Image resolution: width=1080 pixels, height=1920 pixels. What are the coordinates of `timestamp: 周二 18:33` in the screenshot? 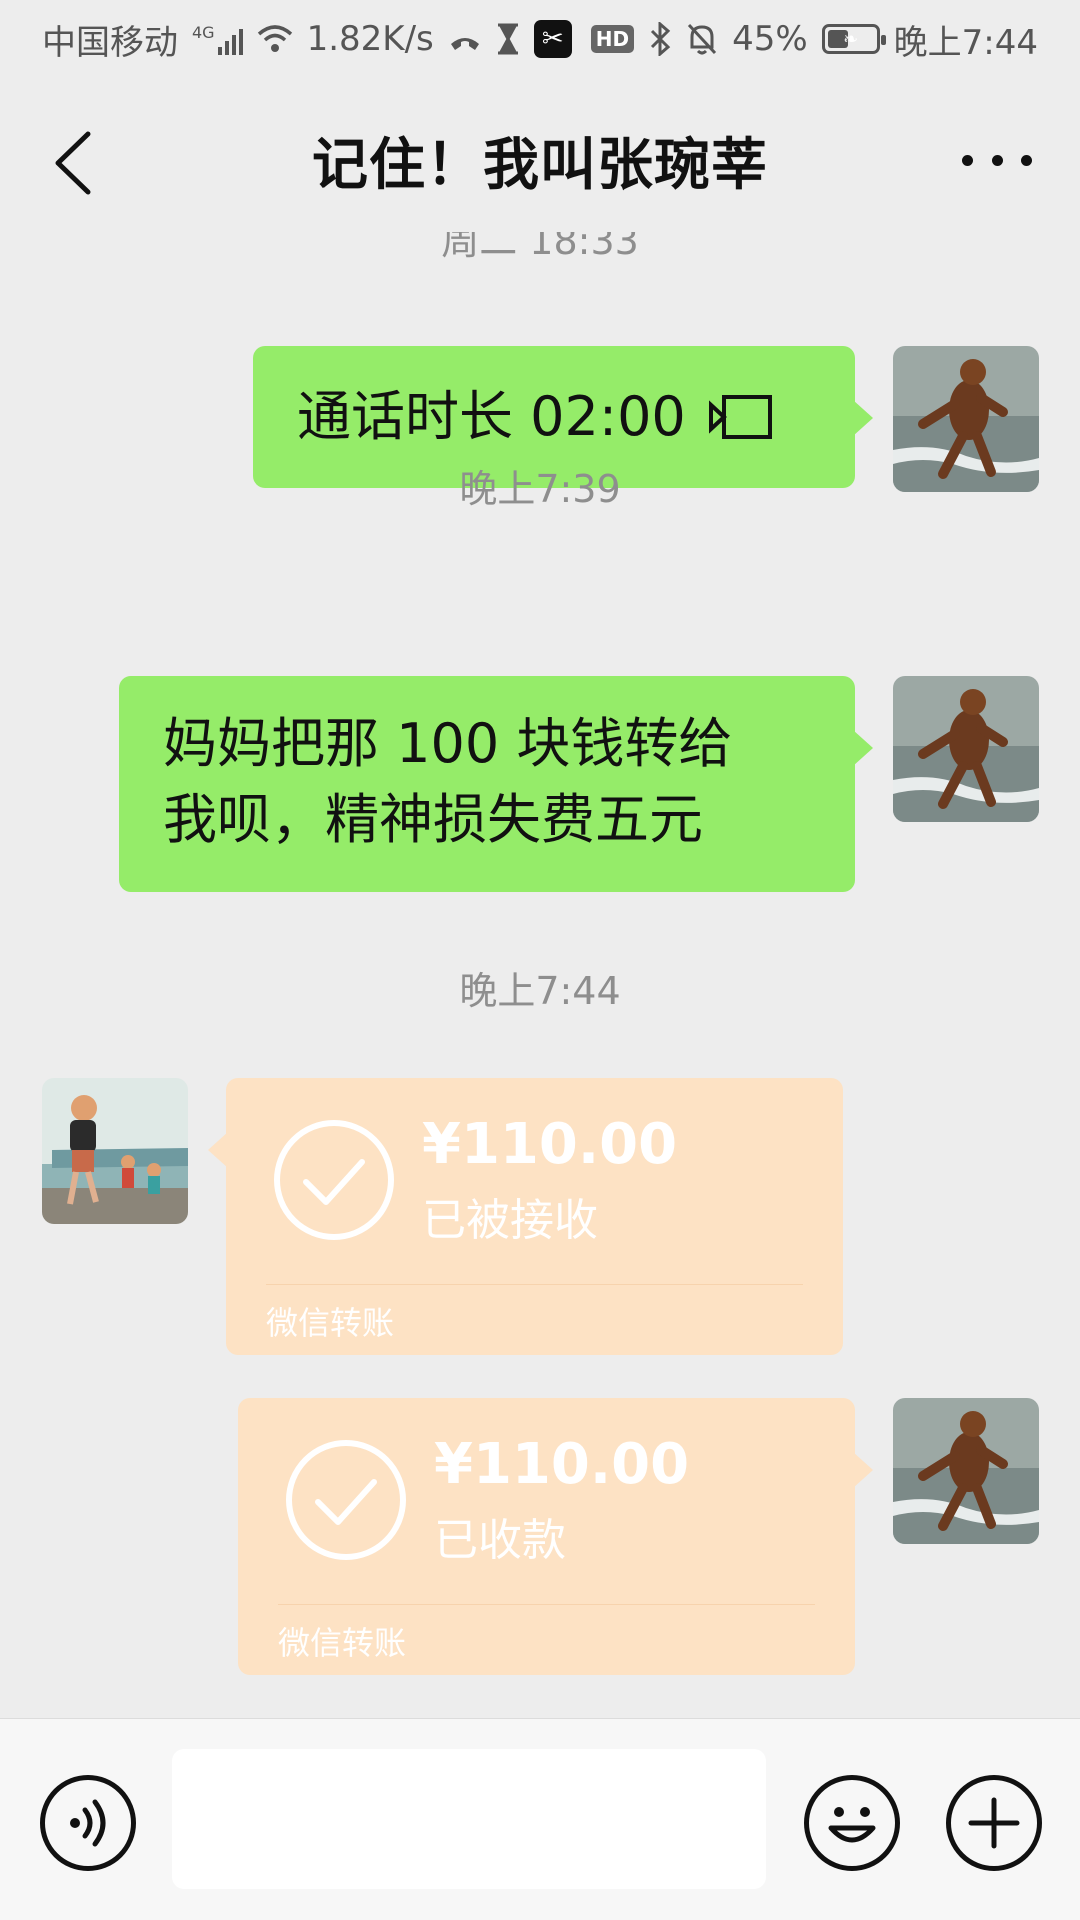 It's located at (540, 247).